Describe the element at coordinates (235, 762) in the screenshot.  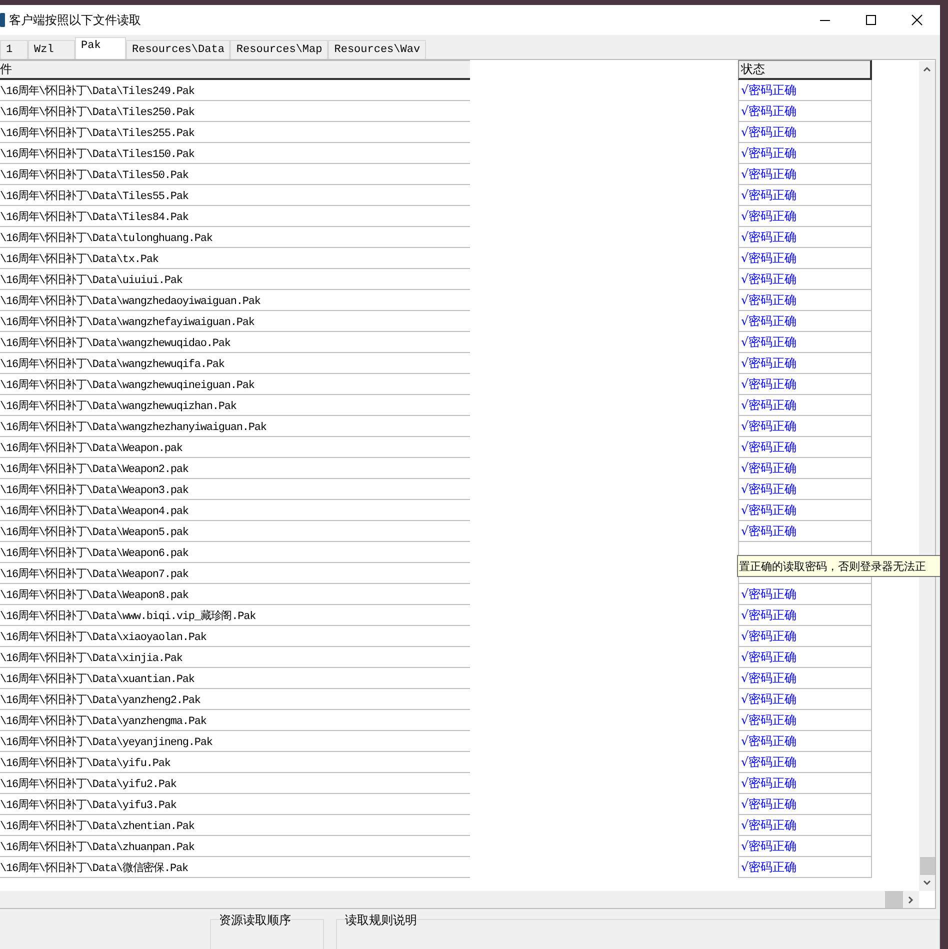
I see `table-cell: \16周年\怀旧补丁\Data\yifu.Pak` at that location.